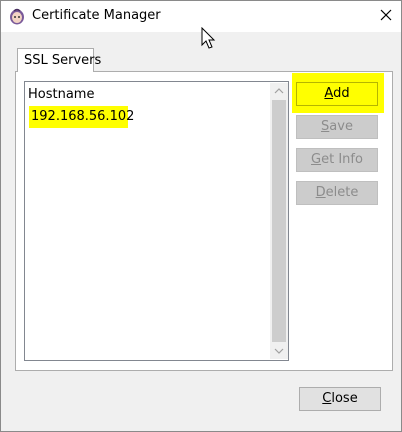 This screenshot has width=402, height=432. I want to click on list-item-hostname: 192.168.56.102, so click(83, 116).